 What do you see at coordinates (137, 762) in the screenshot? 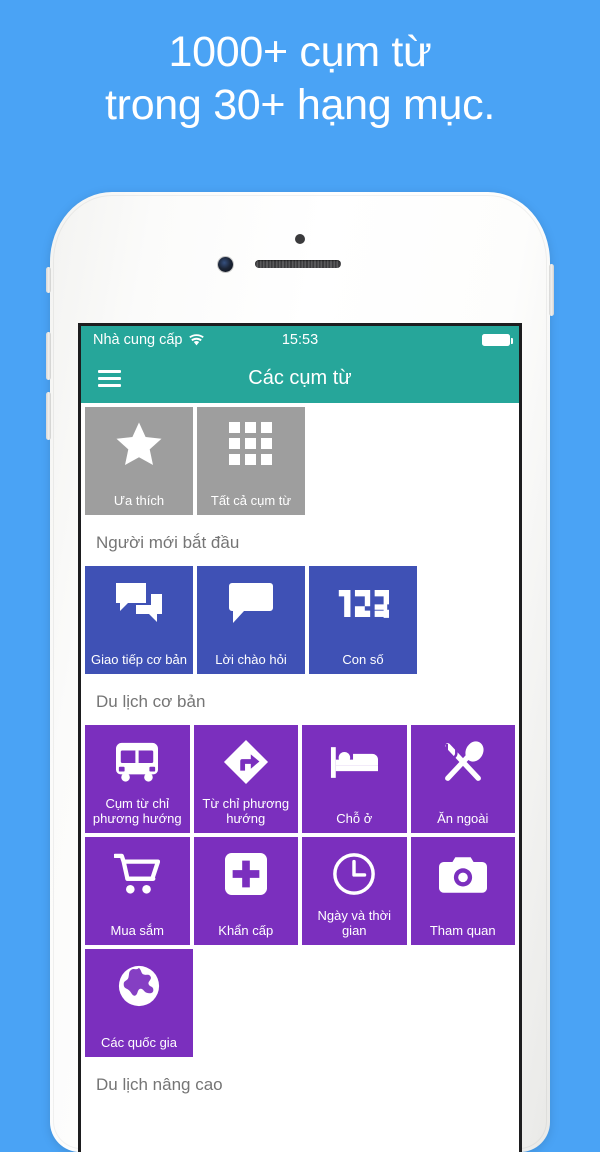
I see `bus-icon` at bounding box center [137, 762].